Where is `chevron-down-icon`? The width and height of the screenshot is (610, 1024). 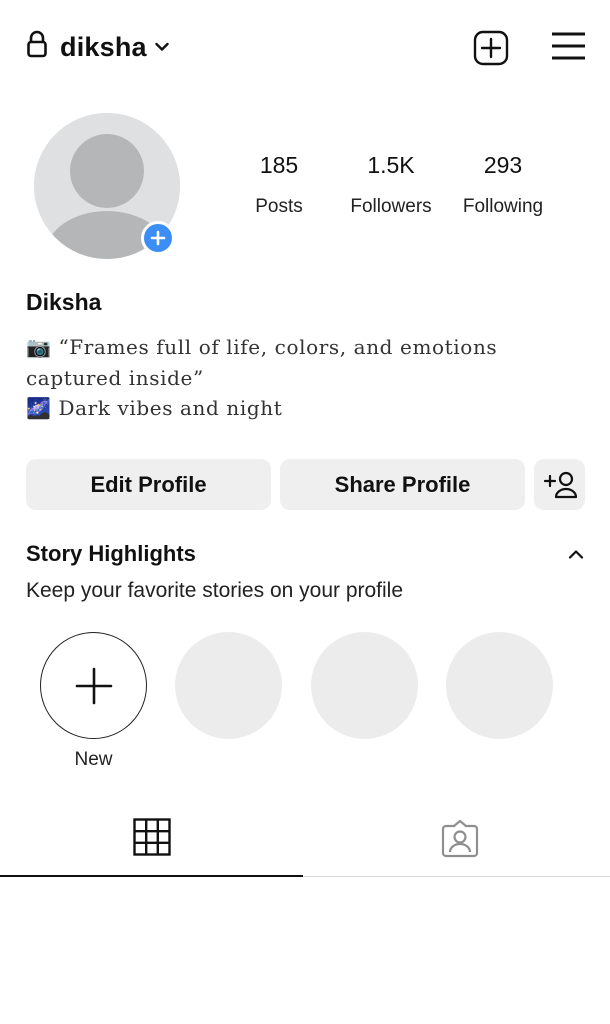 chevron-down-icon is located at coordinates (162, 46).